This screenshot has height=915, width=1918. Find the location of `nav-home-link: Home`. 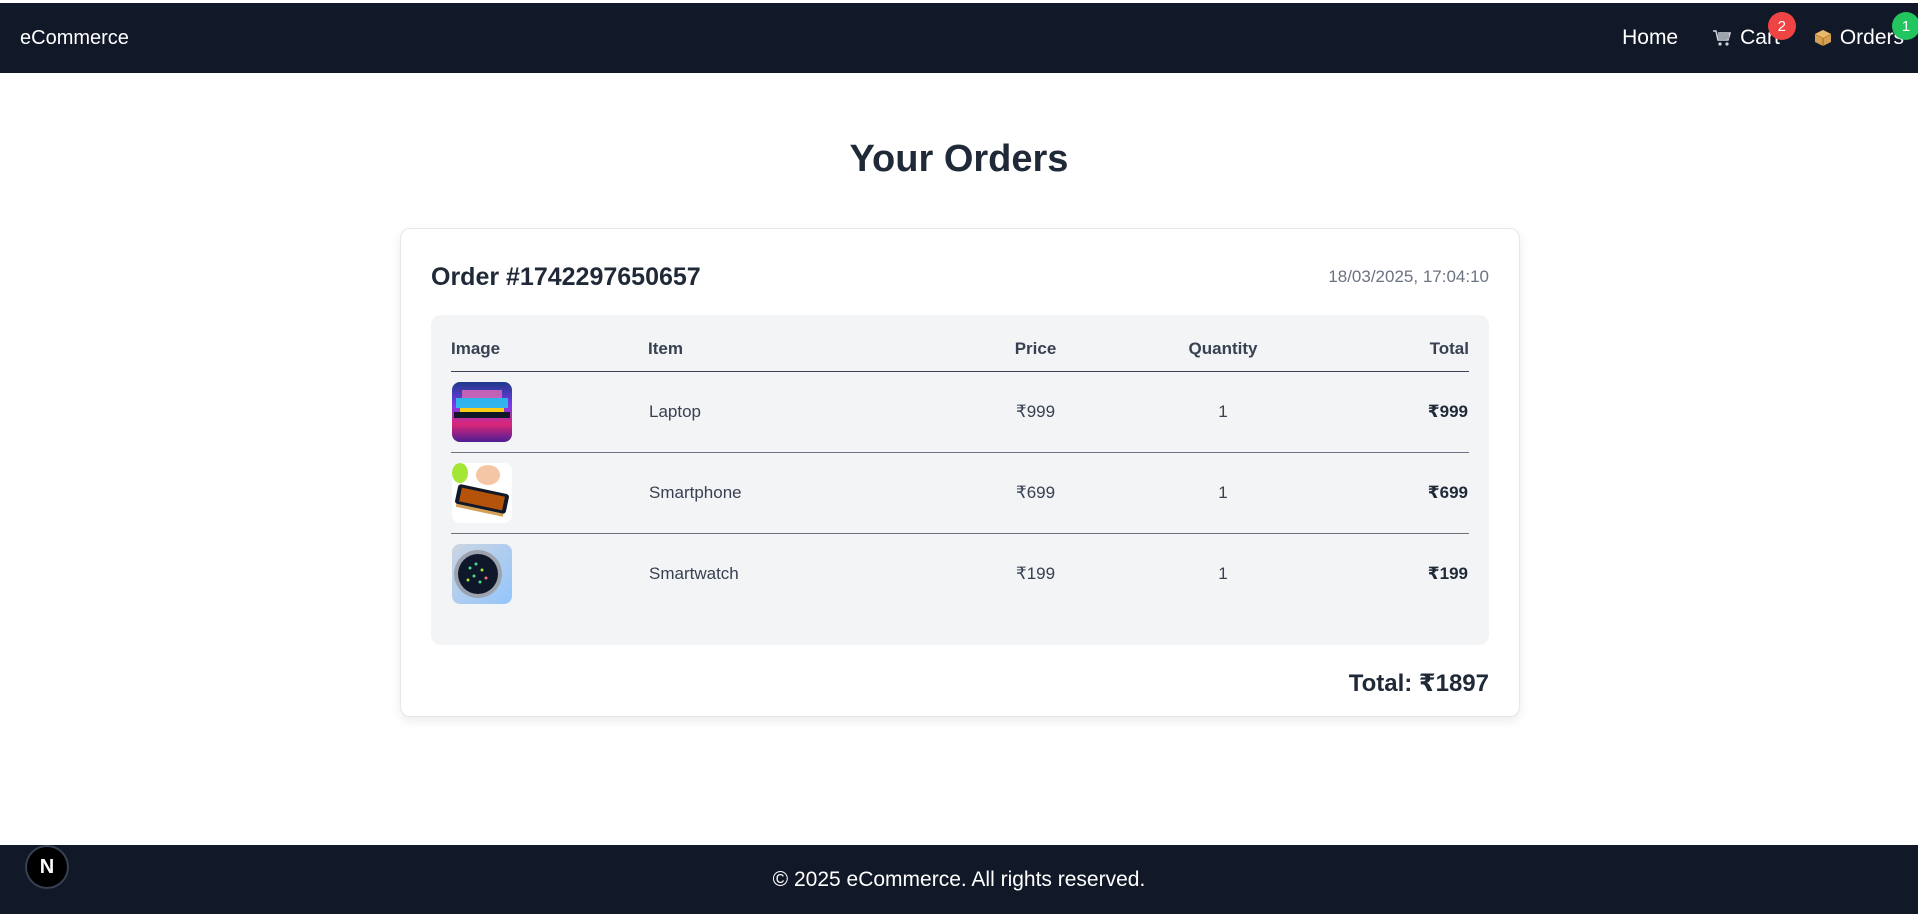

nav-home-link: Home is located at coordinates (1650, 38).